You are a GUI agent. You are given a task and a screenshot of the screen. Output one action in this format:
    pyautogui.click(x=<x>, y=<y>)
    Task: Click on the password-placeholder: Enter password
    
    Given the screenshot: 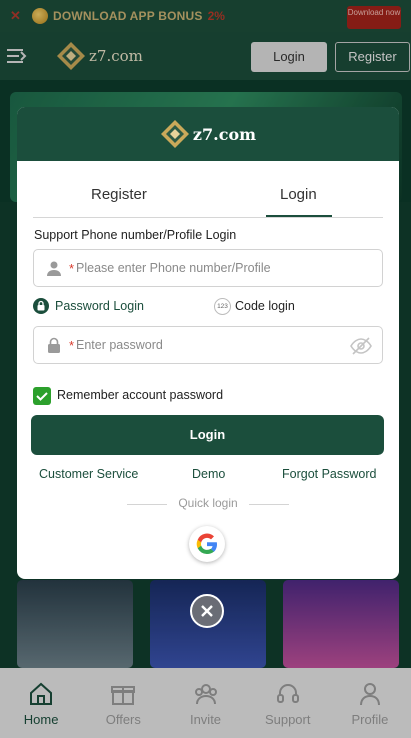 What is the action you would take?
    pyautogui.click(x=119, y=345)
    